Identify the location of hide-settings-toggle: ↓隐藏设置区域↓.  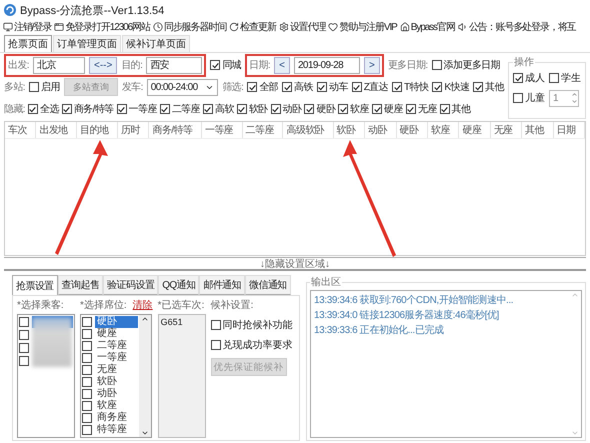
(295, 263).